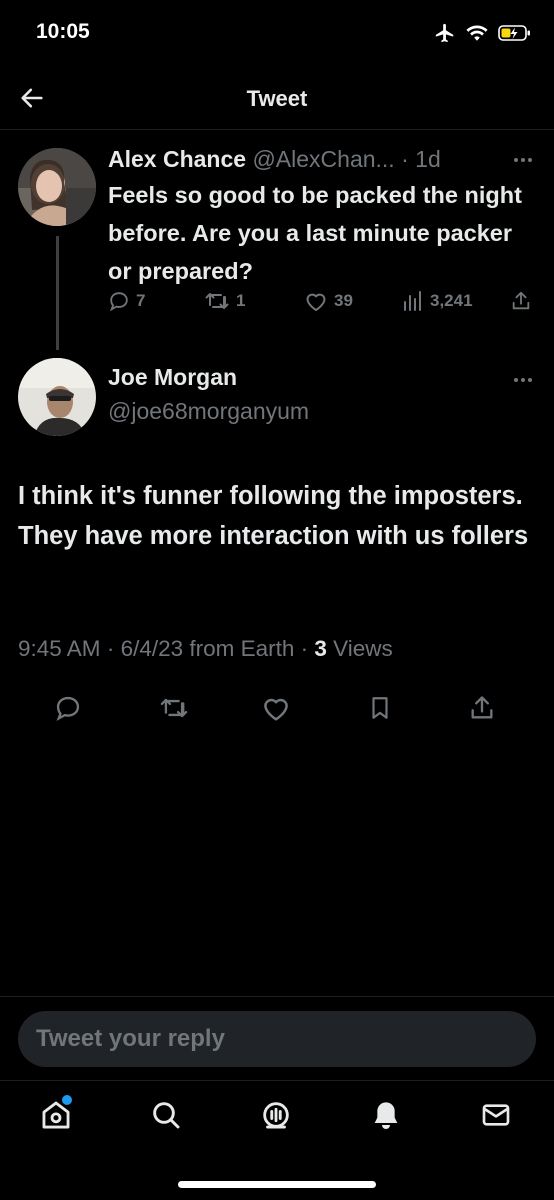 The width and height of the screenshot is (554, 1200). I want to click on airplane-icon, so click(444, 33).